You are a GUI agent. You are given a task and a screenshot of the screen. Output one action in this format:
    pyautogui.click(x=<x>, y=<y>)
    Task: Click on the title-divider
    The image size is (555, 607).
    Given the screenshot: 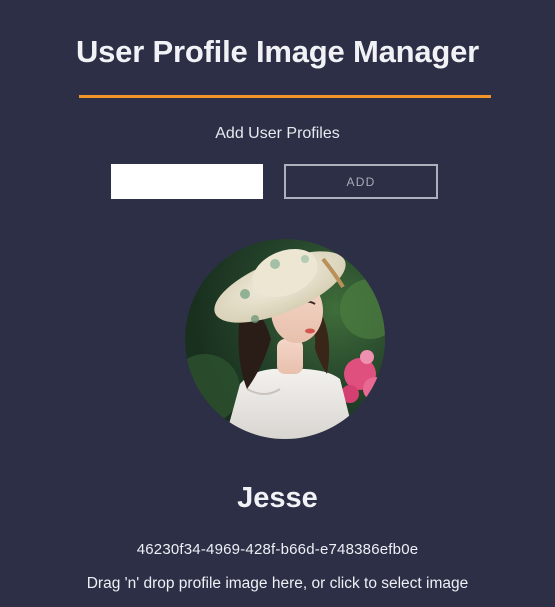 What is the action you would take?
    pyautogui.click(x=285, y=96)
    